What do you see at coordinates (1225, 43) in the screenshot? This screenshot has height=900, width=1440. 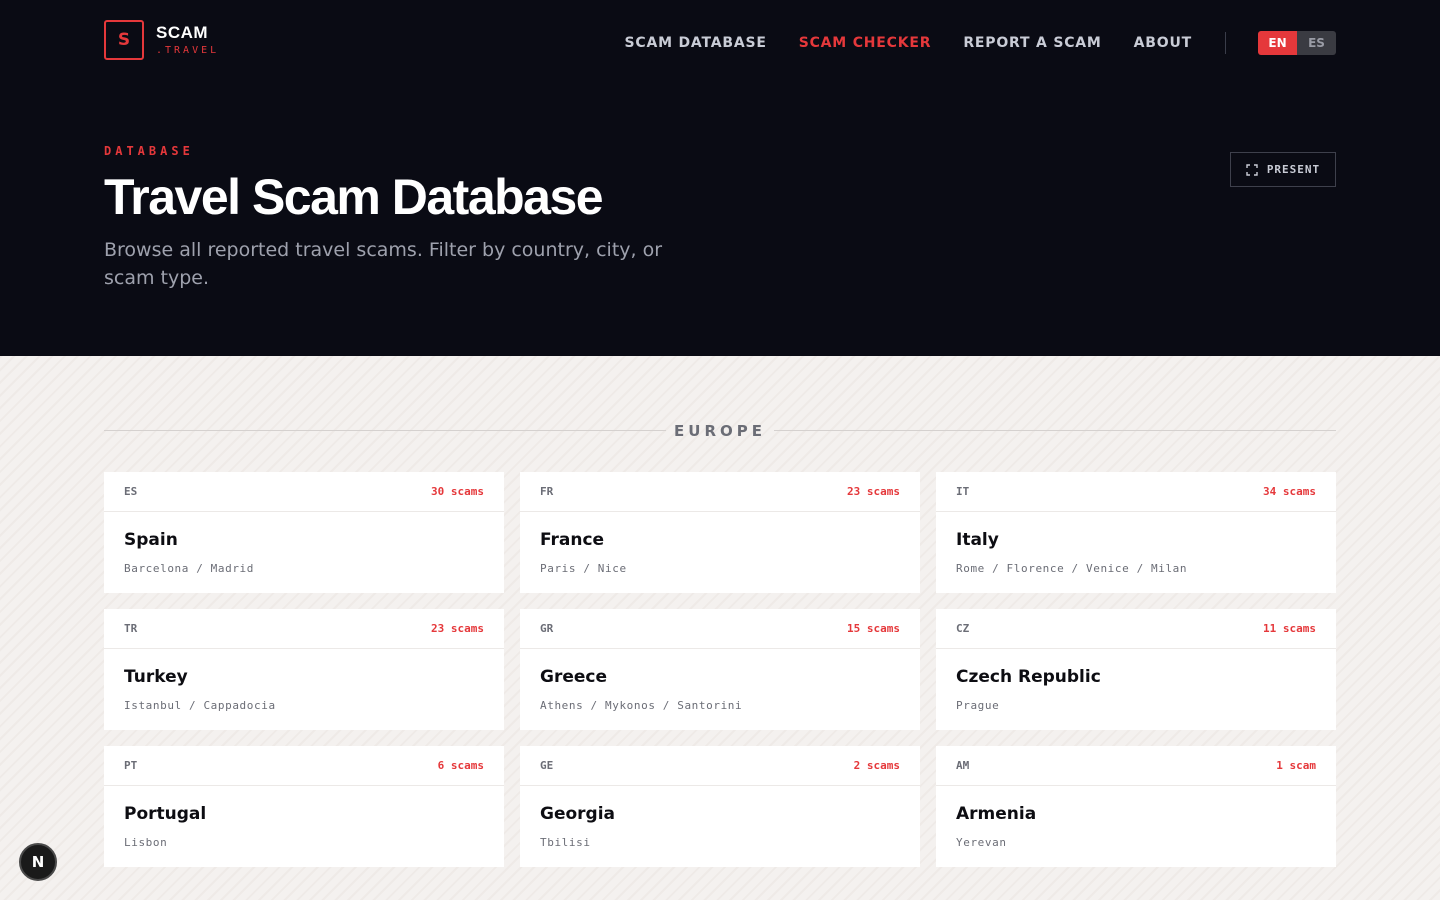 I see `nav-divider` at bounding box center [1225, 43].